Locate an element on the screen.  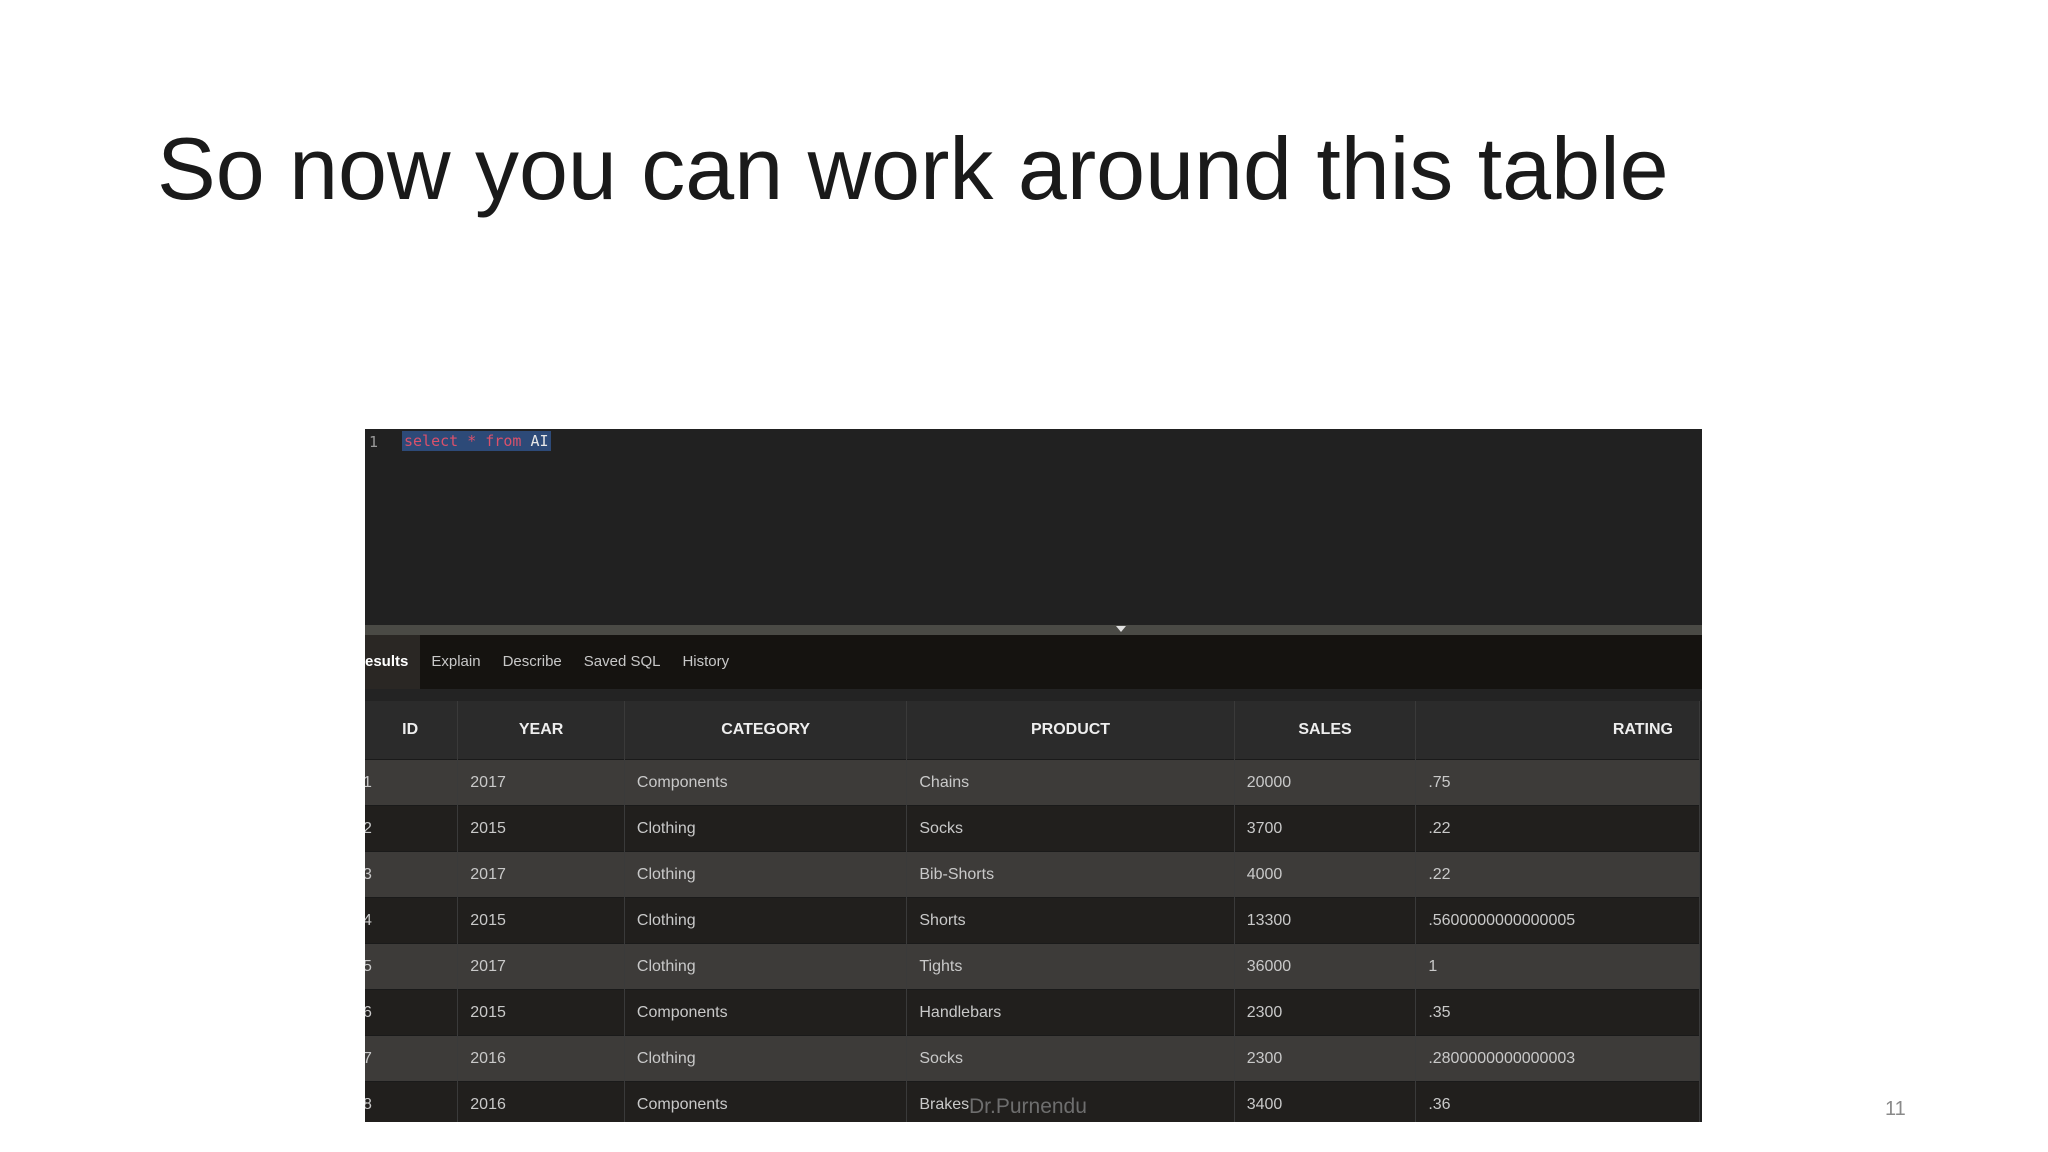
cell-product: Chains is located at coordinates (1070, 782).